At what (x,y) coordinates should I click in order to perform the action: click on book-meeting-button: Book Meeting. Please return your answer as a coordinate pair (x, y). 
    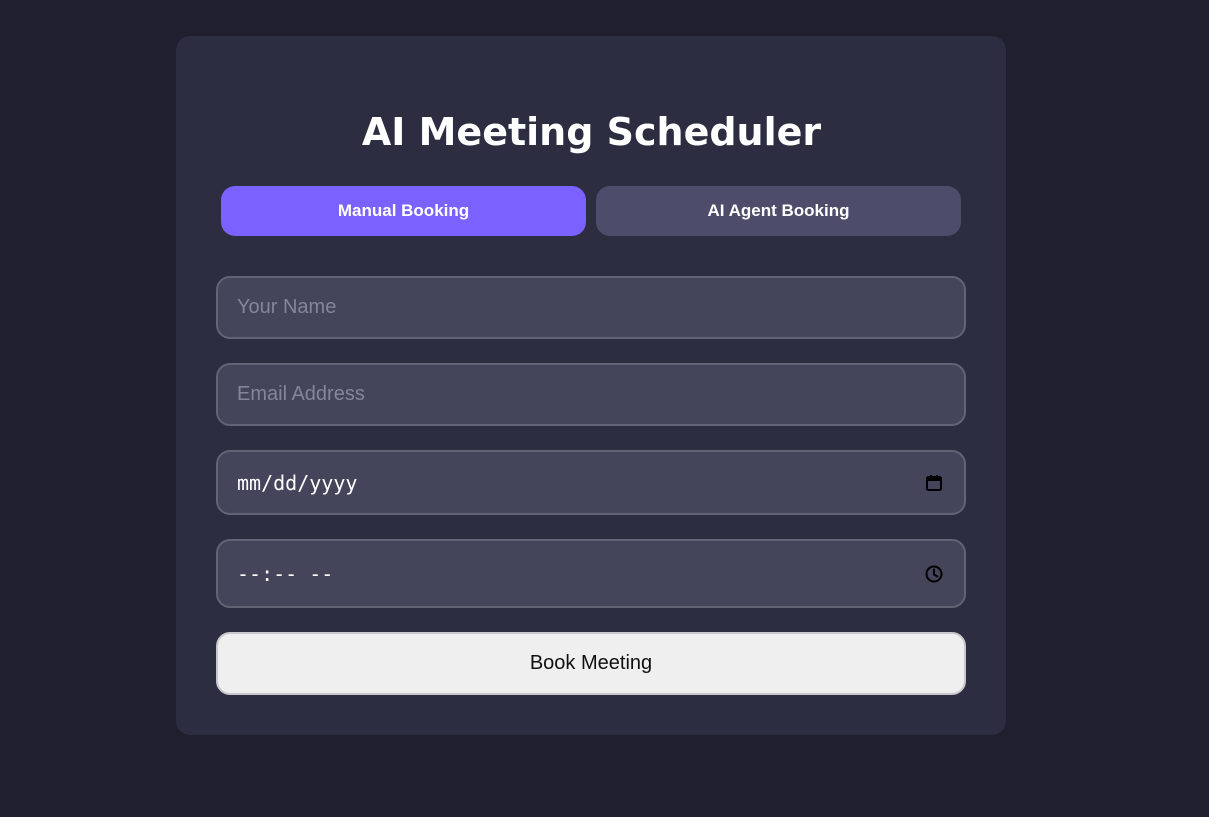
    Looking at the image, I should click on (591, 663).